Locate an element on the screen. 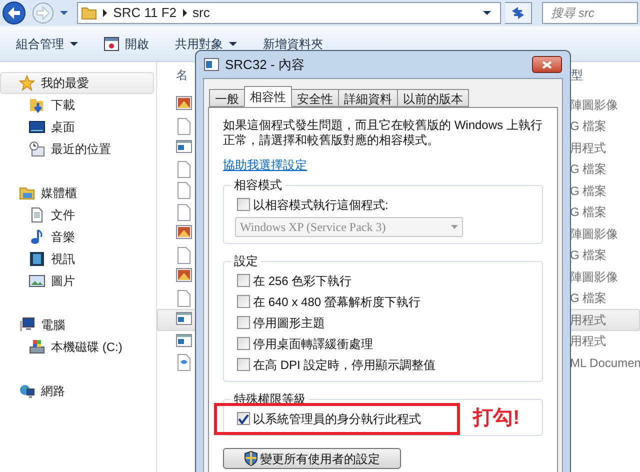  checkbox-label: 停用圖形主題 is located at coordinates (289, 323).